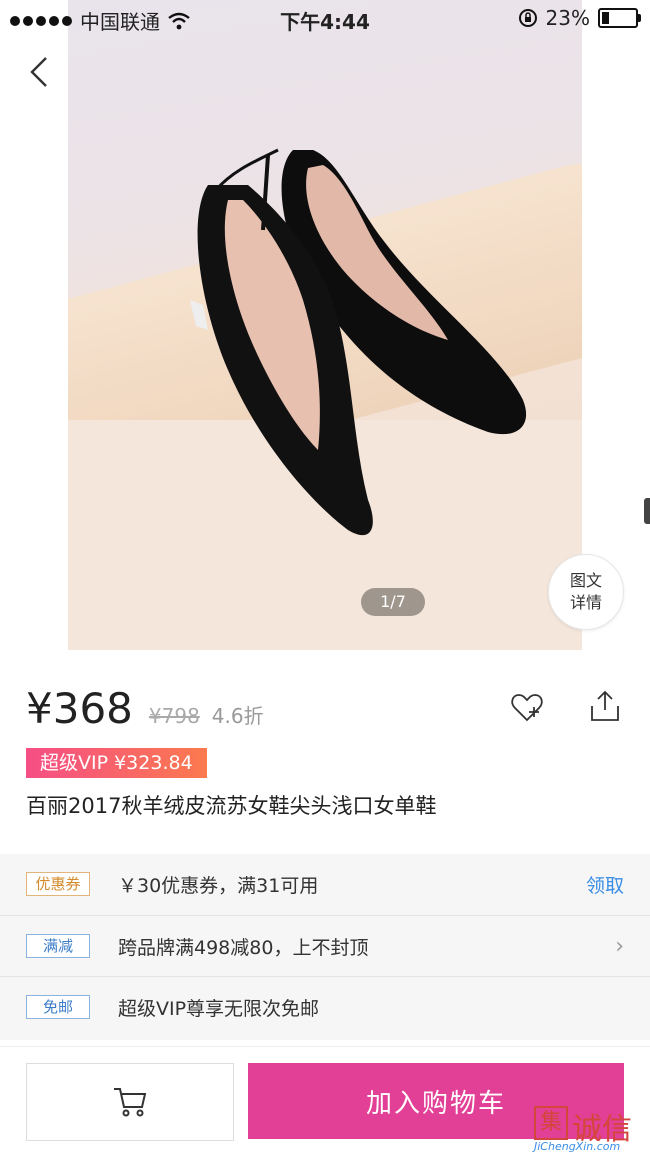 The height and width of the screenshot is (1157, 650). Describe the element at coordinates (174, 716) in the screenshot. I see `original-price: ¥798` at that location.